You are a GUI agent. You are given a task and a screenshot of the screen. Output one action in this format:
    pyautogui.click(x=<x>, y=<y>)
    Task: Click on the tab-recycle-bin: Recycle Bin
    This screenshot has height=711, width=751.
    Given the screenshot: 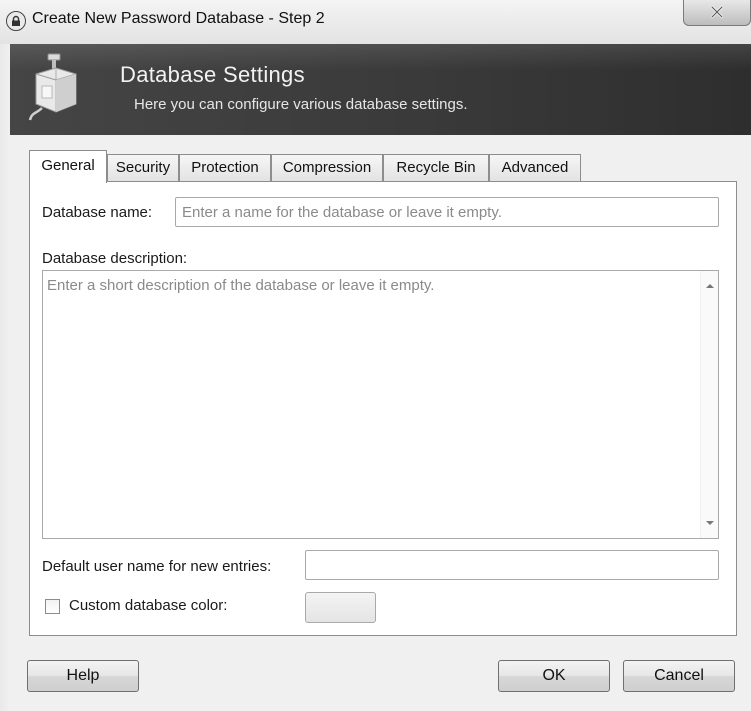 What is the action you would take?
    pyautogui.click(x=436, y=168)
    